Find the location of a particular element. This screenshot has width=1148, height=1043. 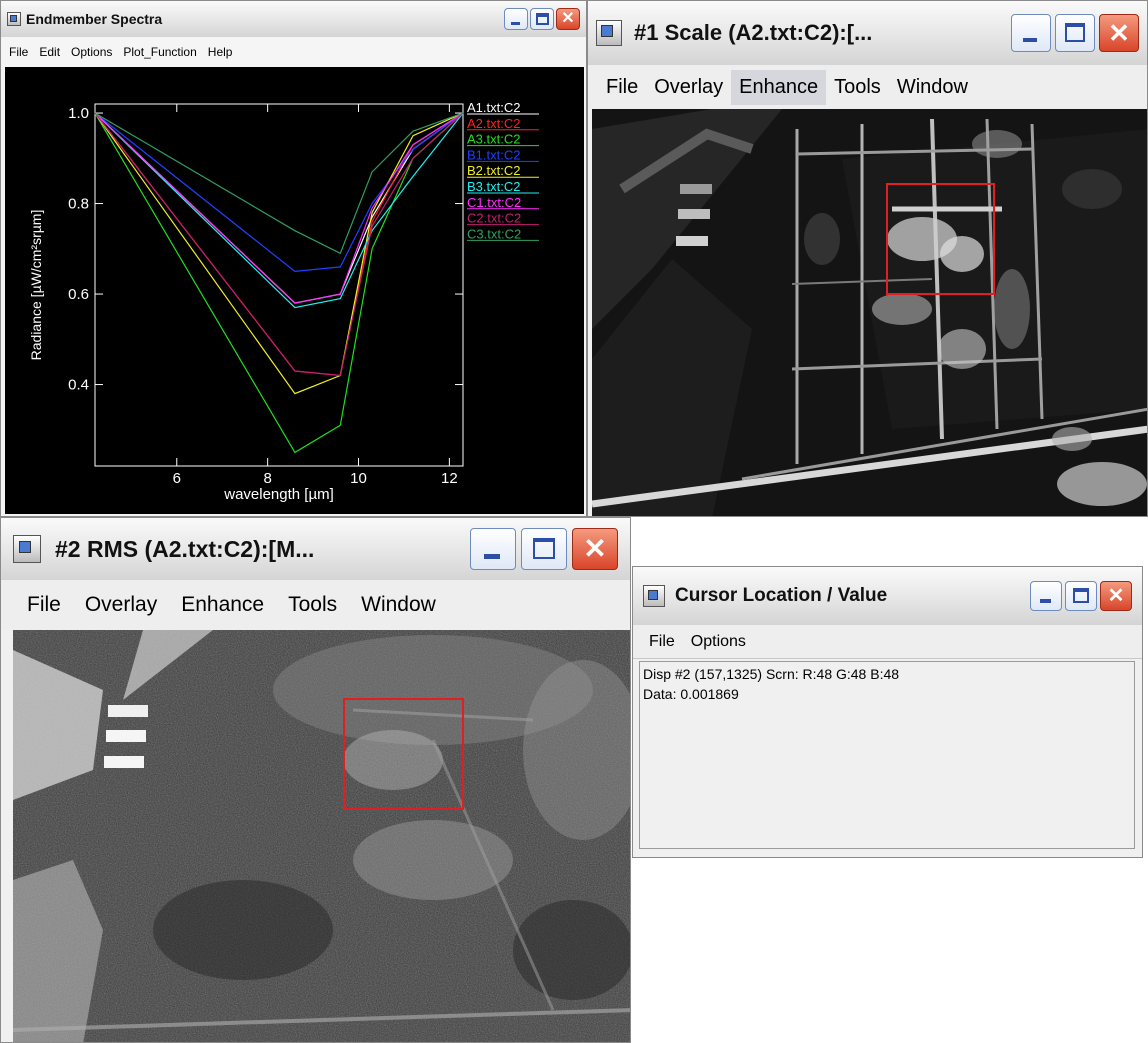

spectra-title-bar: Endmember Spectra ✕ is located at coordinates (293, 19).